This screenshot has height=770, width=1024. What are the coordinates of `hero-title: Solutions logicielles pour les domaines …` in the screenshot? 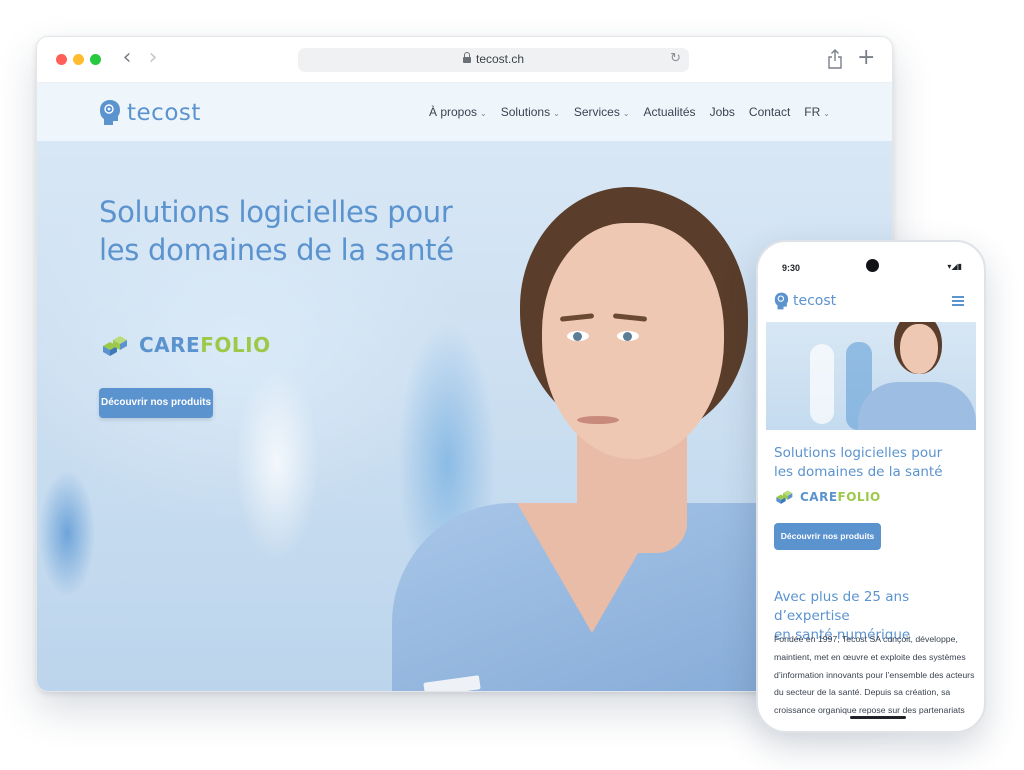 It's located at (289, 231).